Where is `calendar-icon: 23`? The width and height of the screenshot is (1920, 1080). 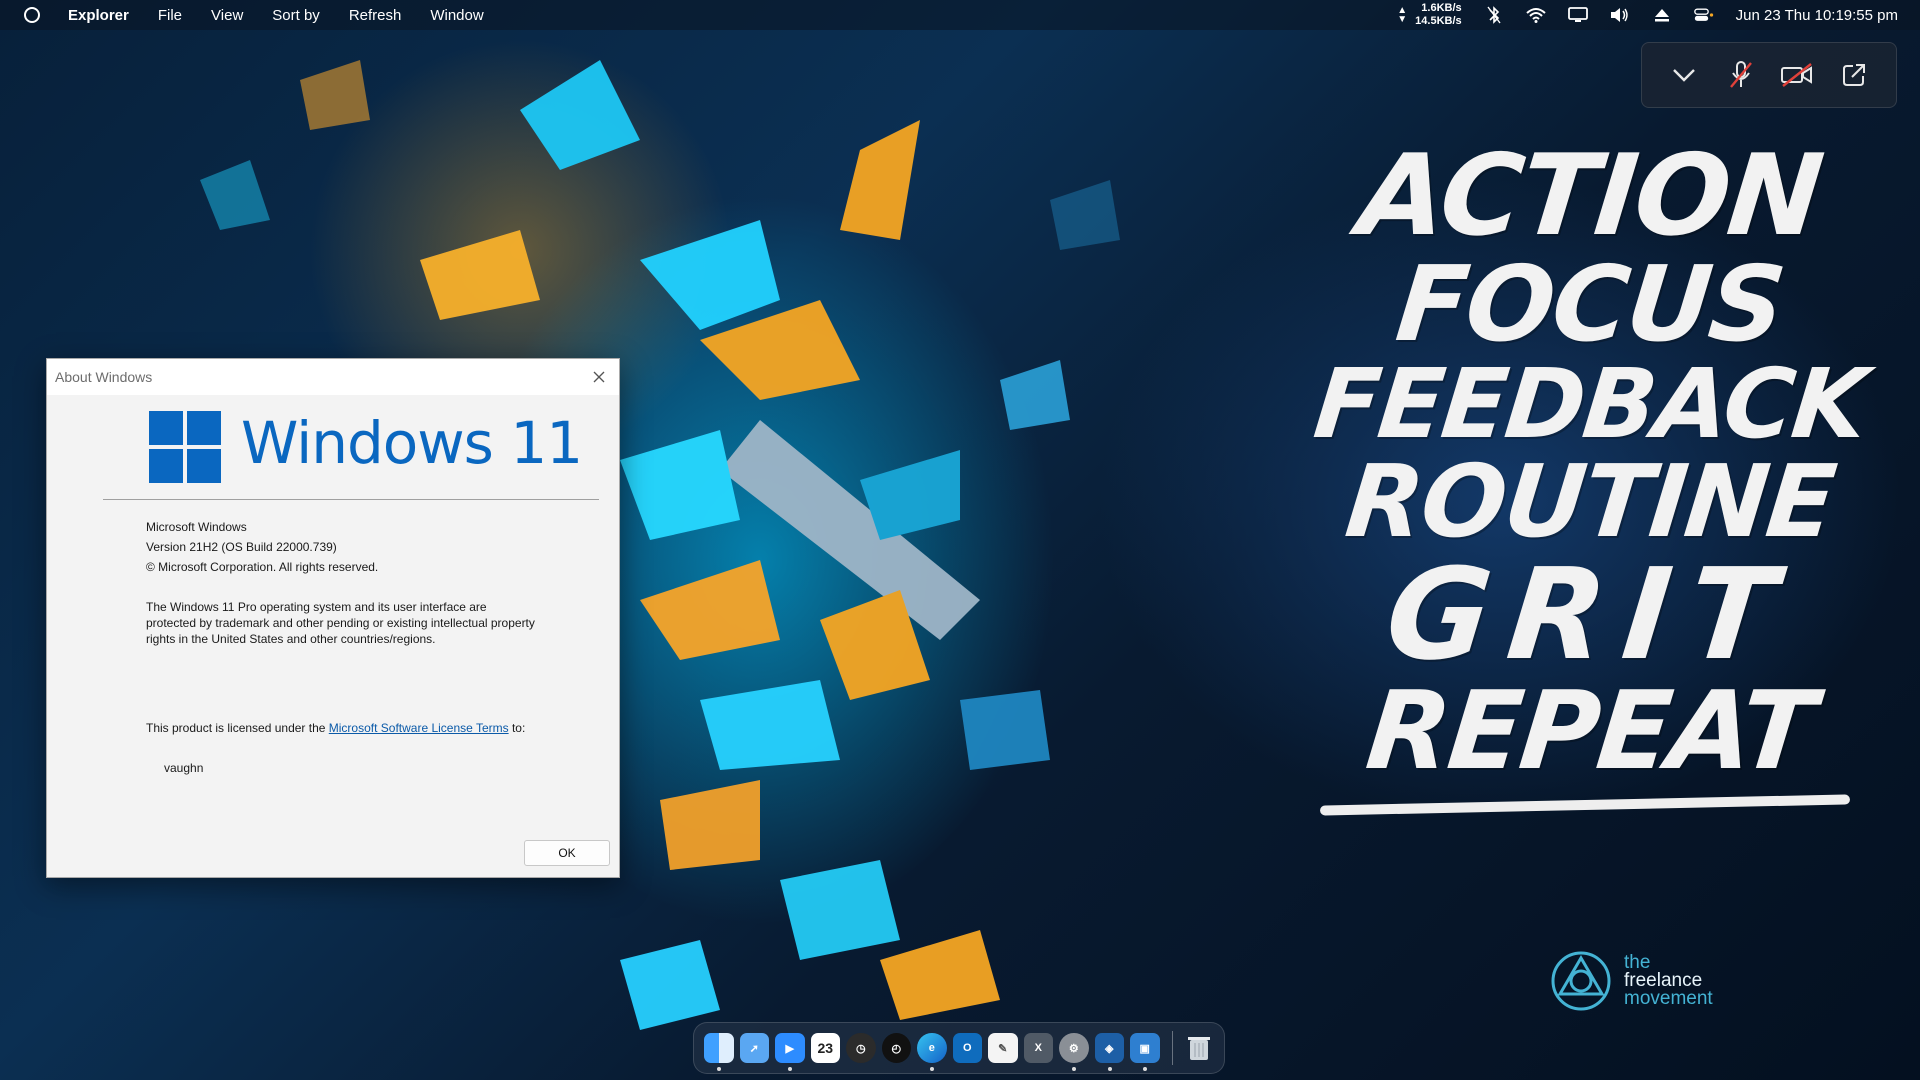
calendar-icon: 23 is located at coordinates (825, 1048).